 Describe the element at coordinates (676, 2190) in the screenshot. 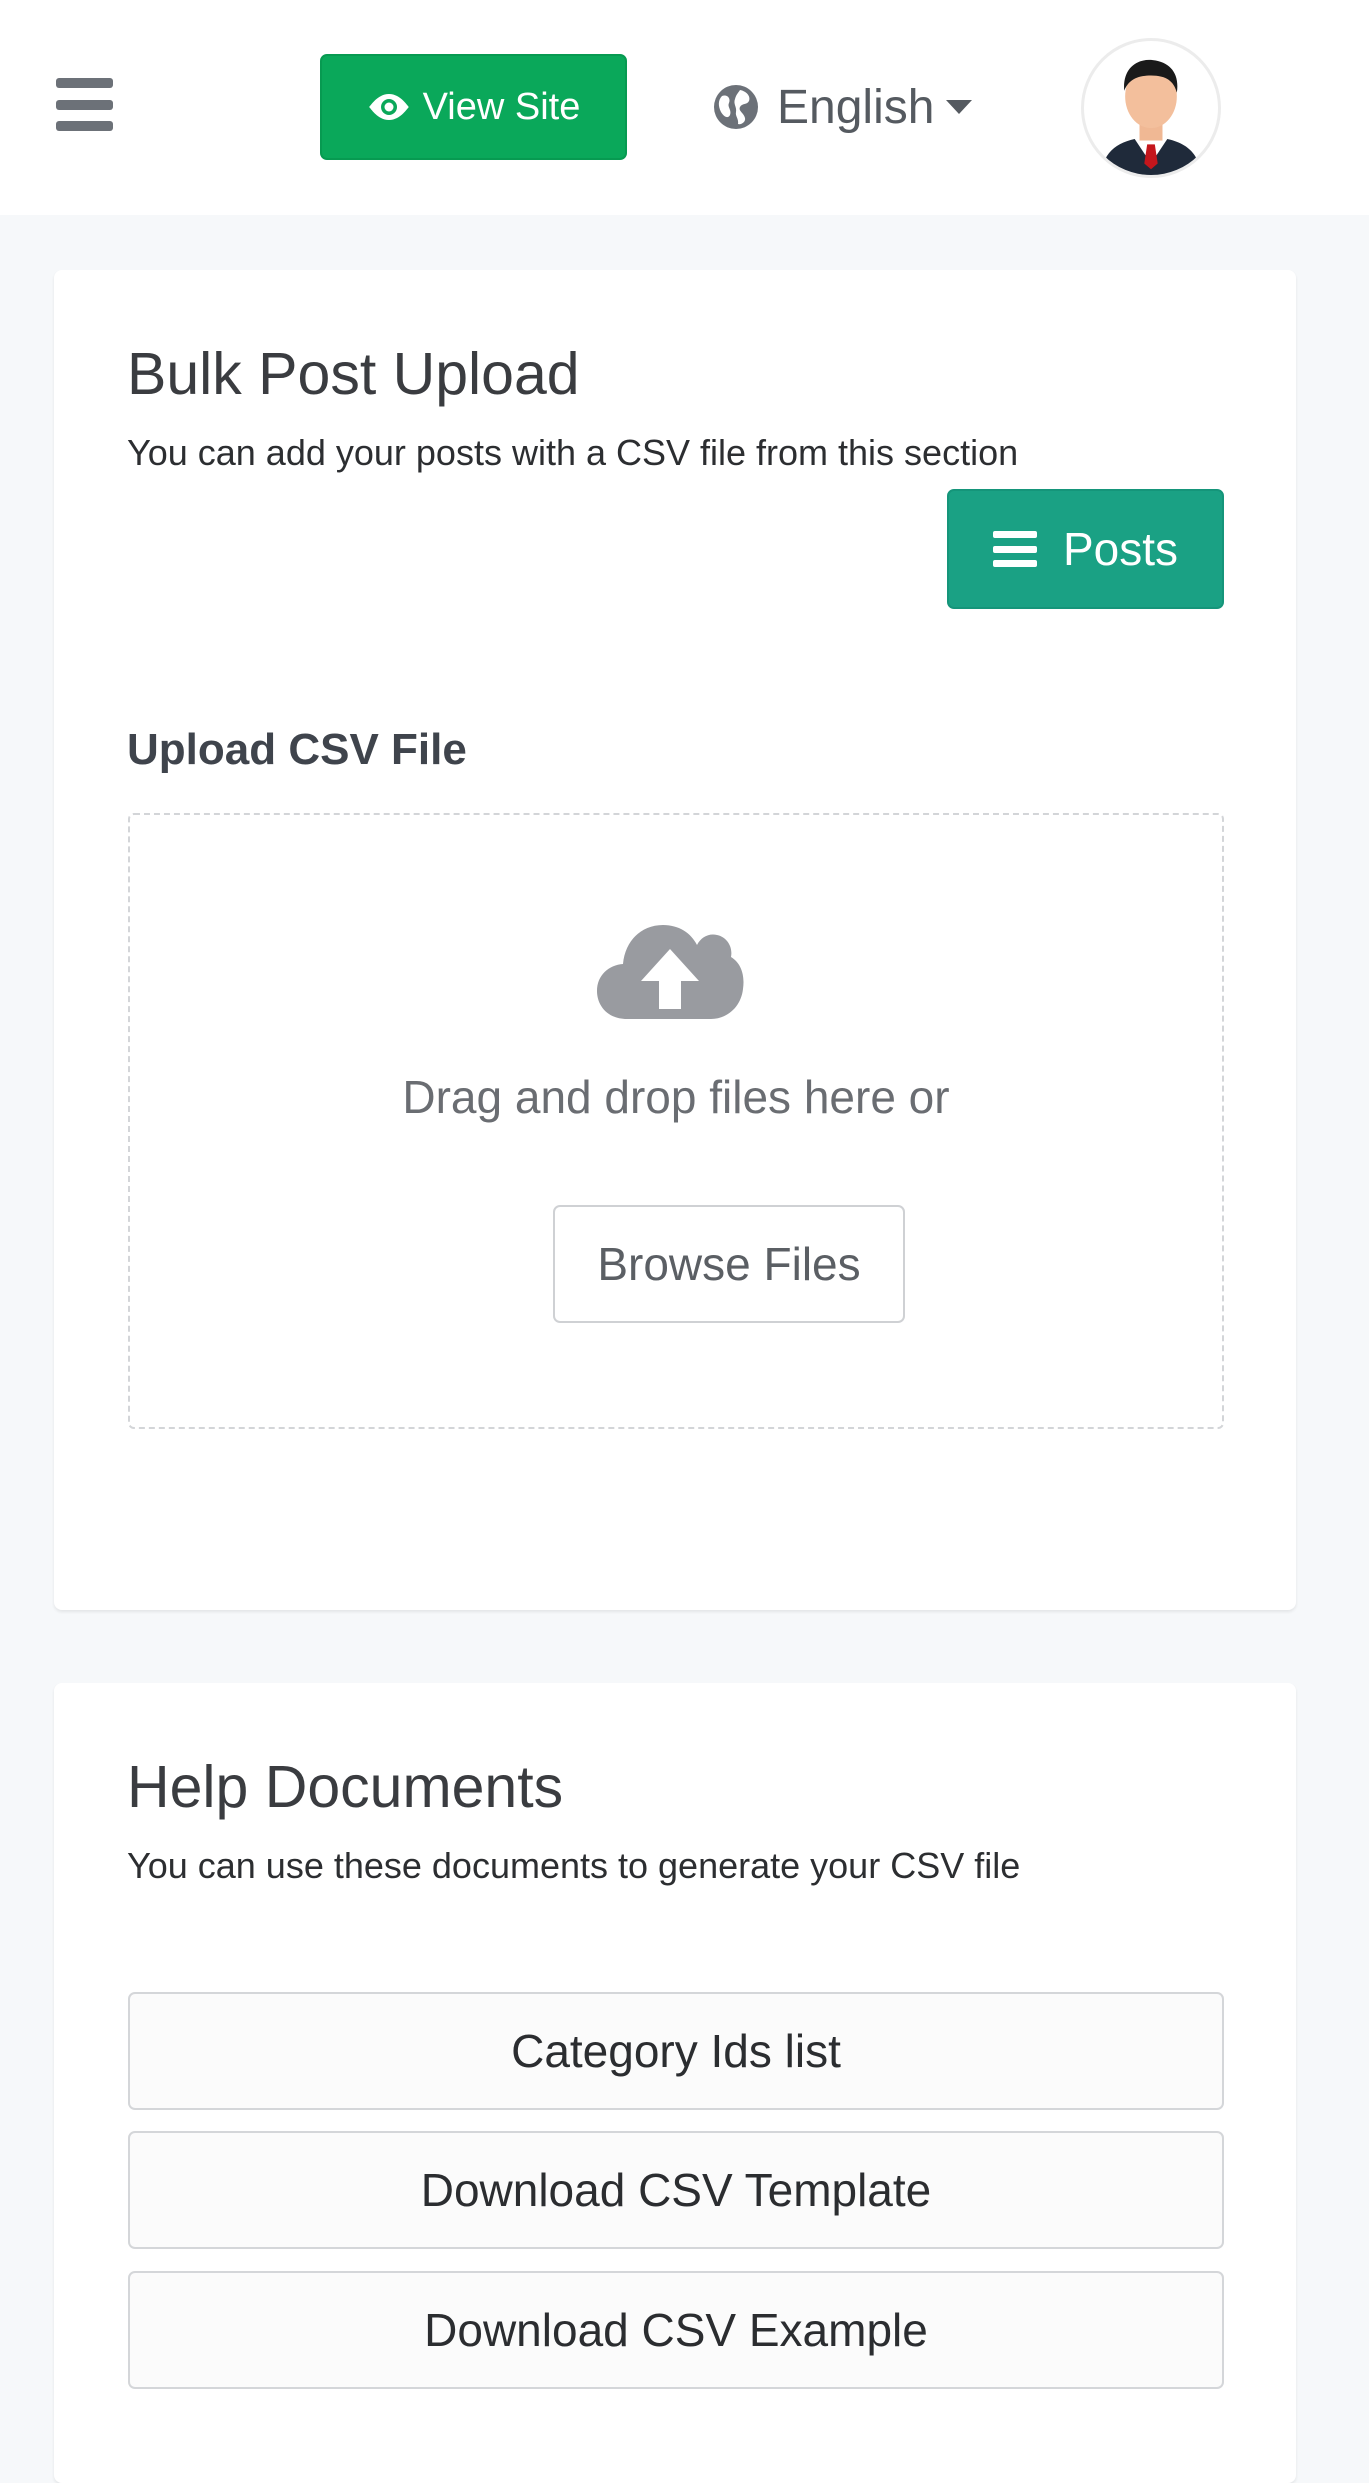

I see `download-template-button: Download CSV Template` at that location.